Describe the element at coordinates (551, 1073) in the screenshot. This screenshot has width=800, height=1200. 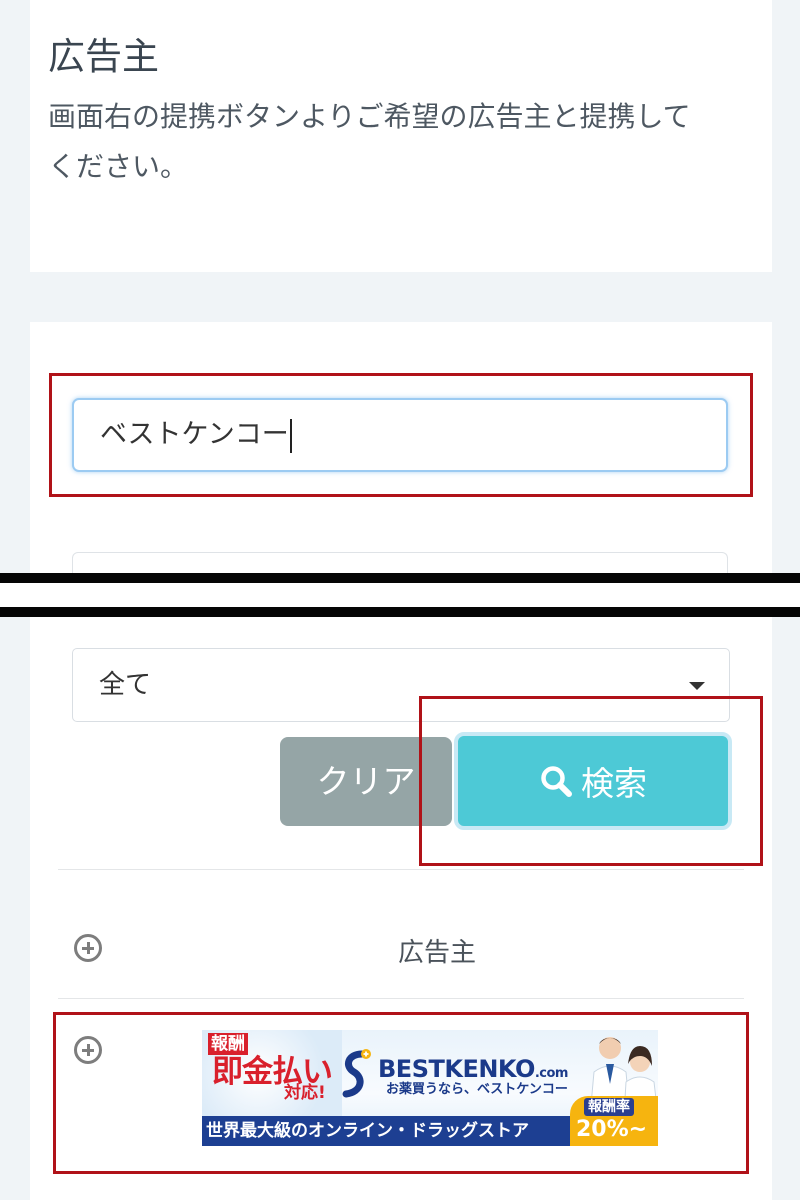
I see `banner-brand-suffix: .com` at that location.